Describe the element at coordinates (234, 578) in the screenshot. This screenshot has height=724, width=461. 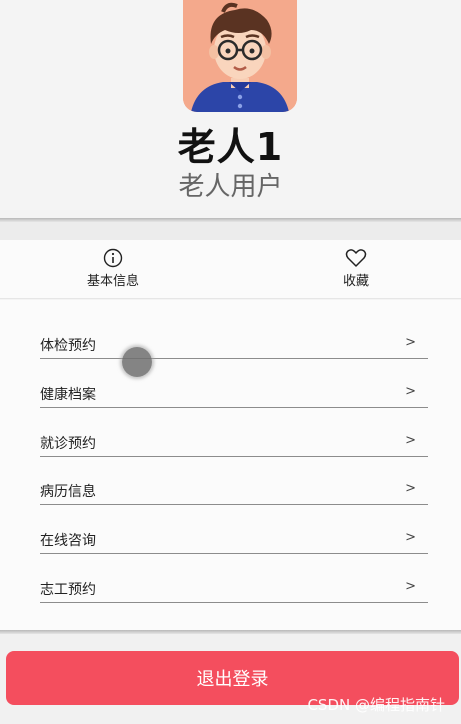
I see `menu-item-volunteer-booking: 志工预约 >` at that location.